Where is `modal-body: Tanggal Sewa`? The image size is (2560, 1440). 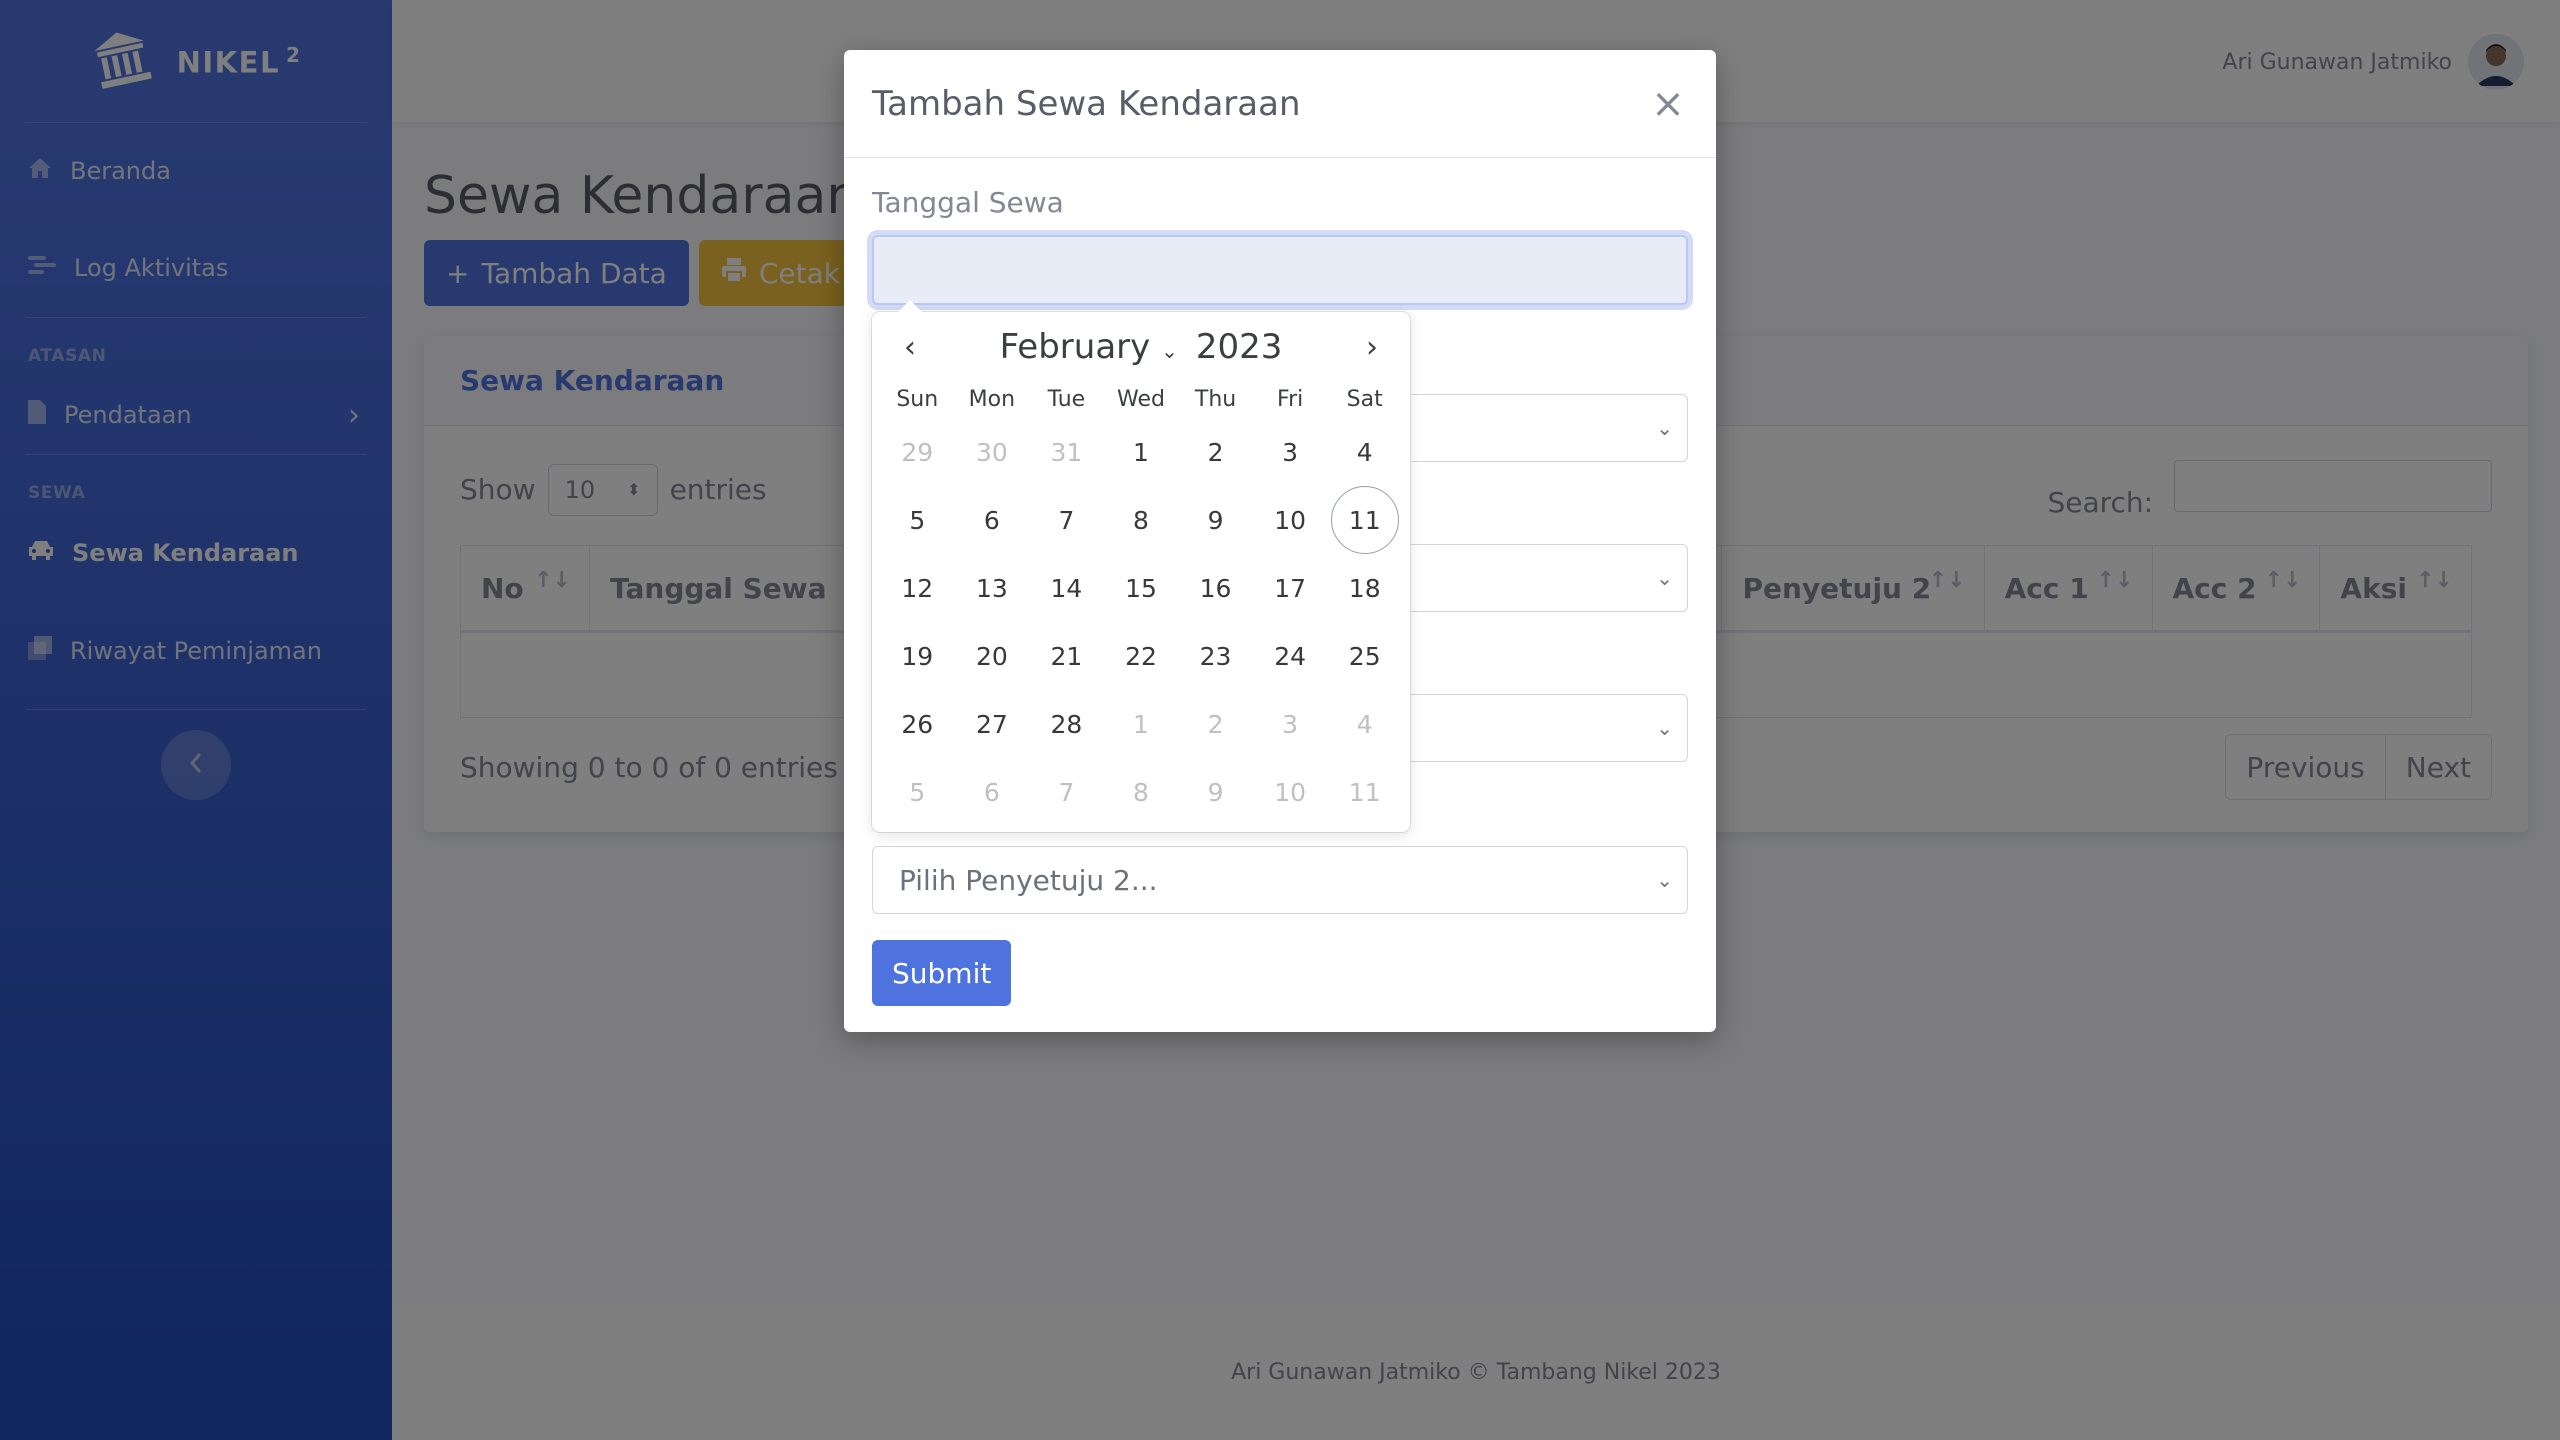
modal-body: Tanggal Sewa is located at coordinates (1280, 245).